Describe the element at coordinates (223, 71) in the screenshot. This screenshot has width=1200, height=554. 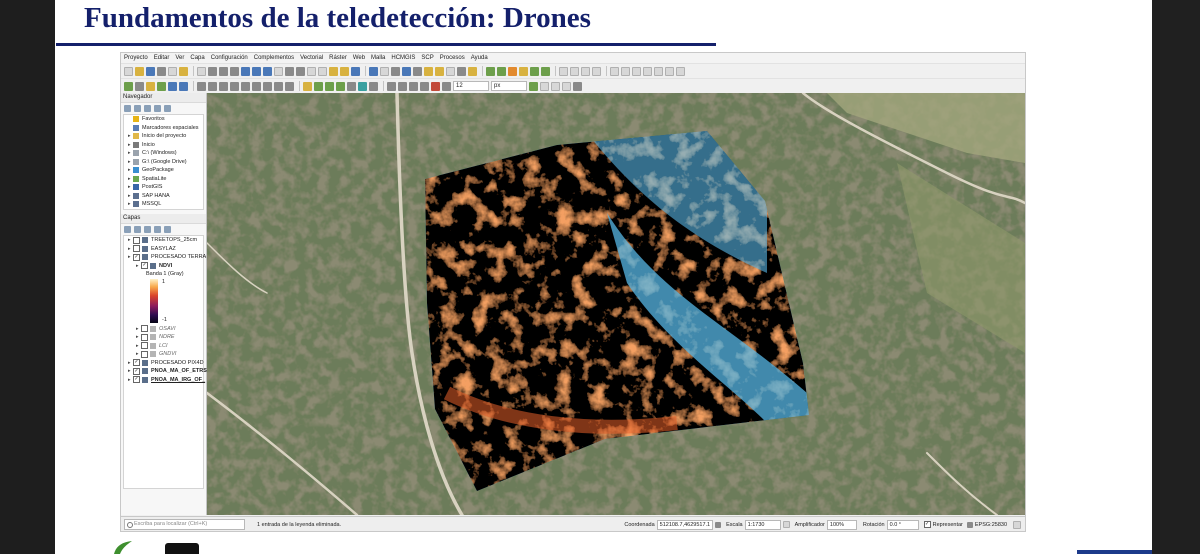
I see `zoom-in-icon` at that location.